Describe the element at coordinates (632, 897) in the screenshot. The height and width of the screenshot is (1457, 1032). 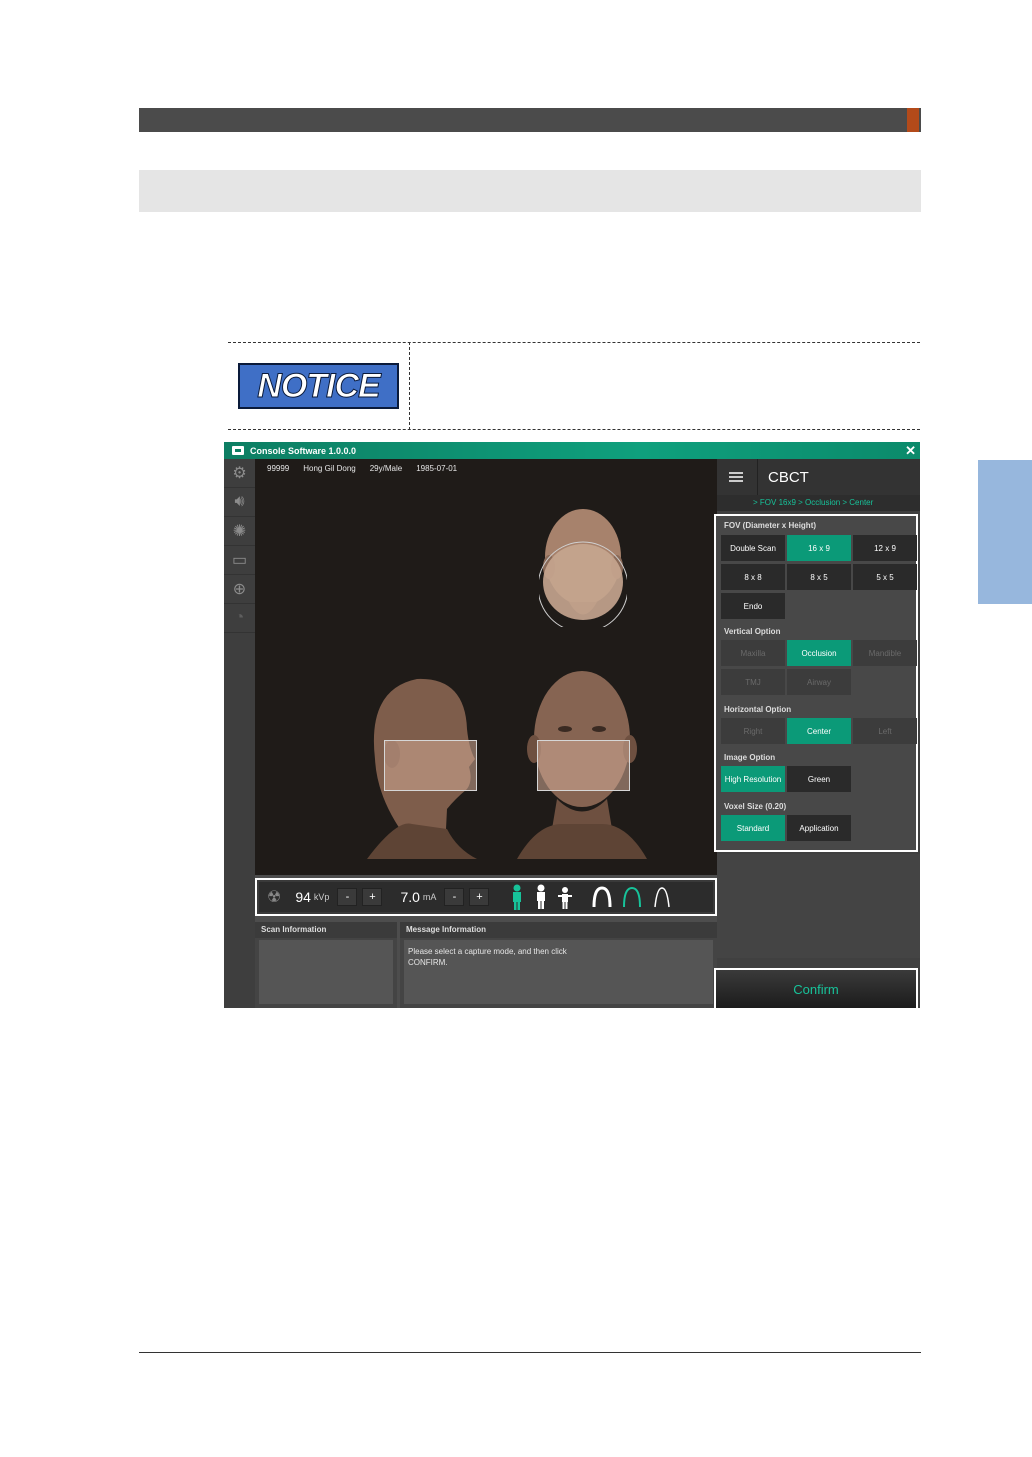
I see `arch-normal-icon` at that location.